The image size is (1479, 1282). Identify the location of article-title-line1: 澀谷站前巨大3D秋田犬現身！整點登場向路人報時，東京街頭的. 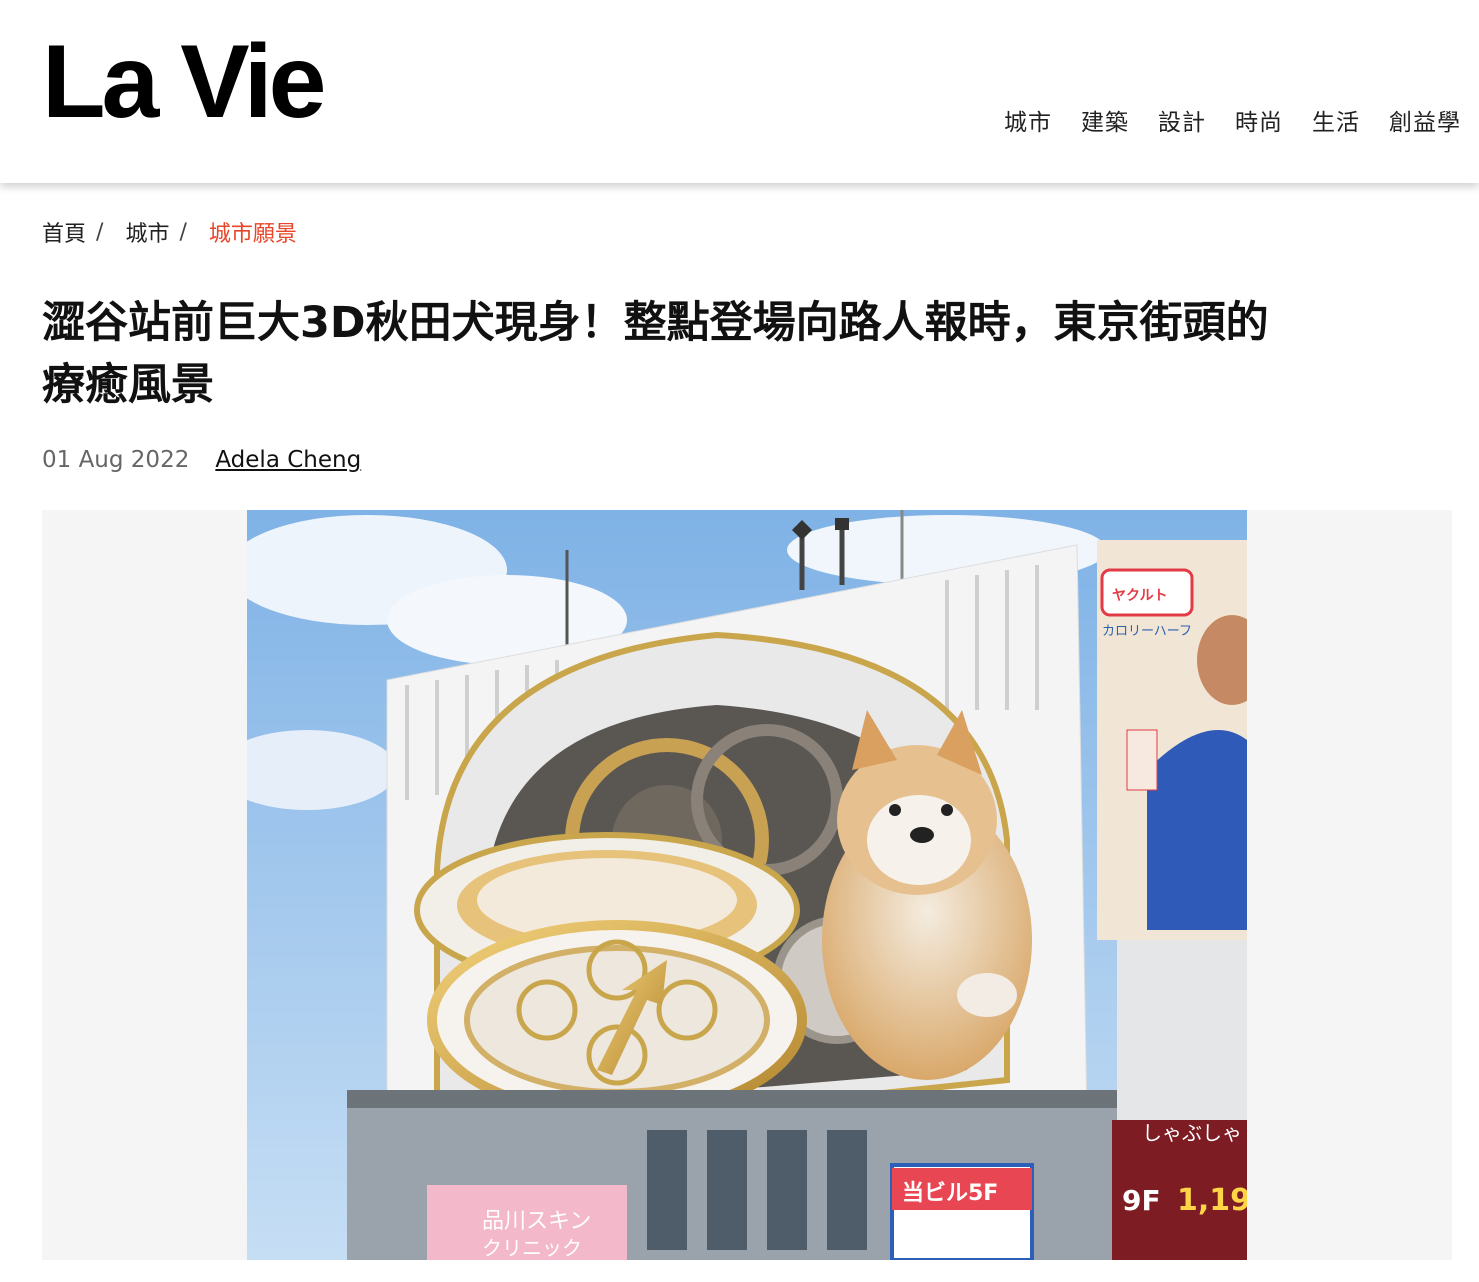
(655, 323).